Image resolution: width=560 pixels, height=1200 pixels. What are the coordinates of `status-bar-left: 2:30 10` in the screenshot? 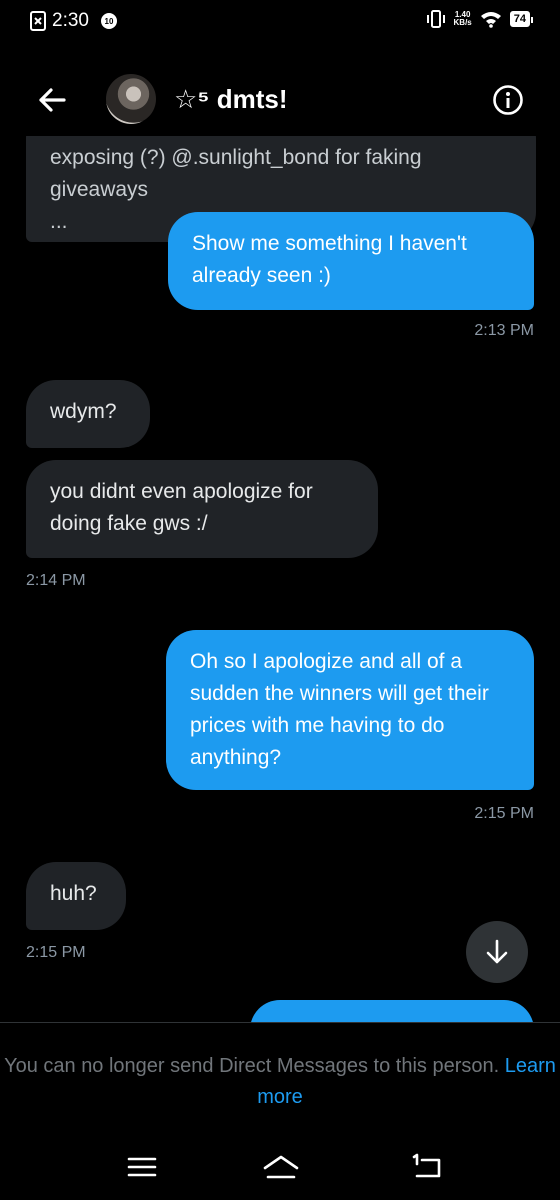 It's located at (73, 21).